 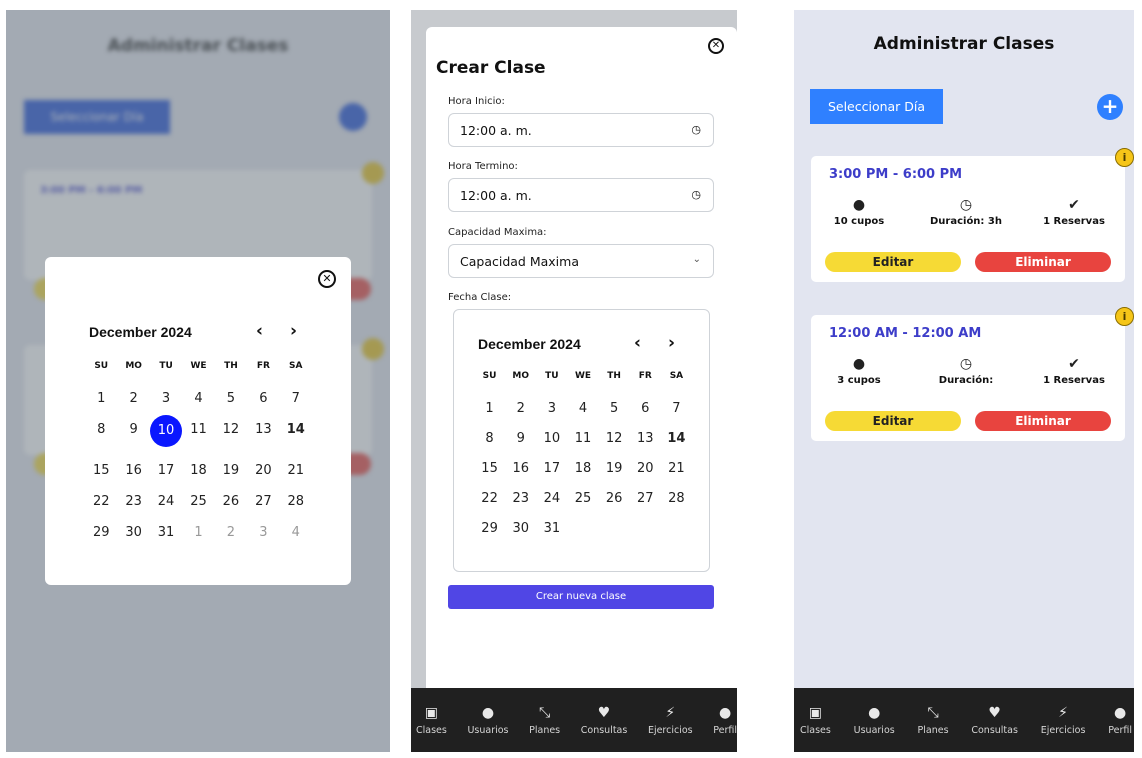 What do you see at coordinates (581, 261) in the screenshot?
I see `capacity-select: Capacidad Maxima ⌄` at bounding box center [581, 261].